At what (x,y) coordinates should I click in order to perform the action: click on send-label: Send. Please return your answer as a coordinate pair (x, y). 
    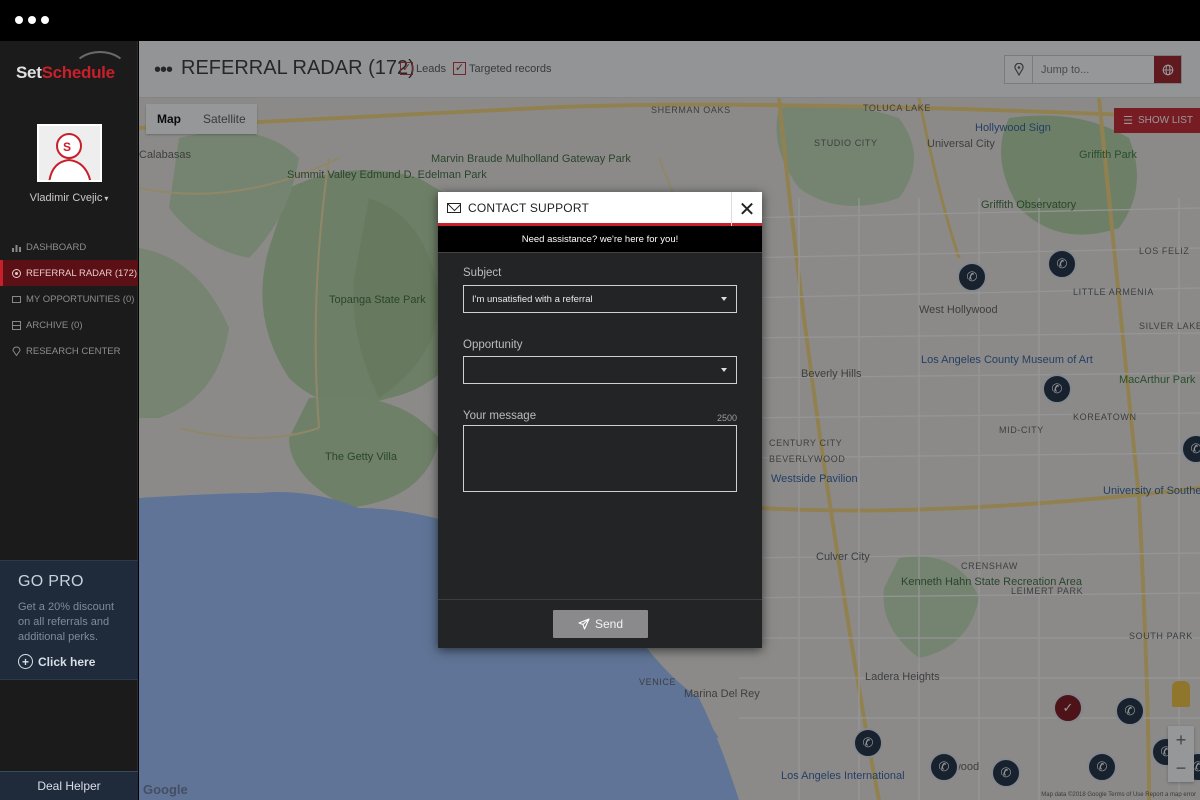
    Looking at the image, I should click on (609, 624).